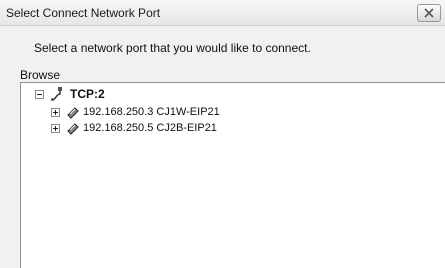  I want to click on dialog-title: Select Connect Network Port, so click(83, 13).